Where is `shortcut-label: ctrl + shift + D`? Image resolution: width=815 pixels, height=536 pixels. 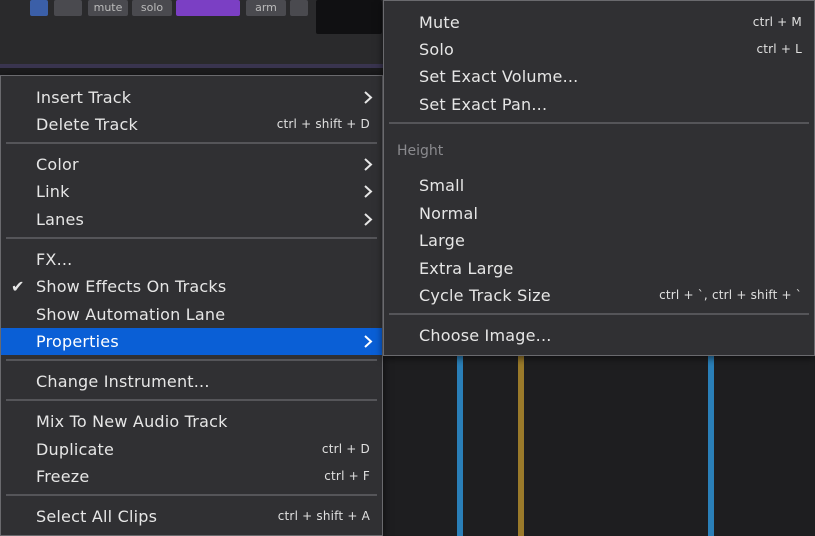 shortcut-label: ctrl + shift + D is located at coordinates (323, 124).